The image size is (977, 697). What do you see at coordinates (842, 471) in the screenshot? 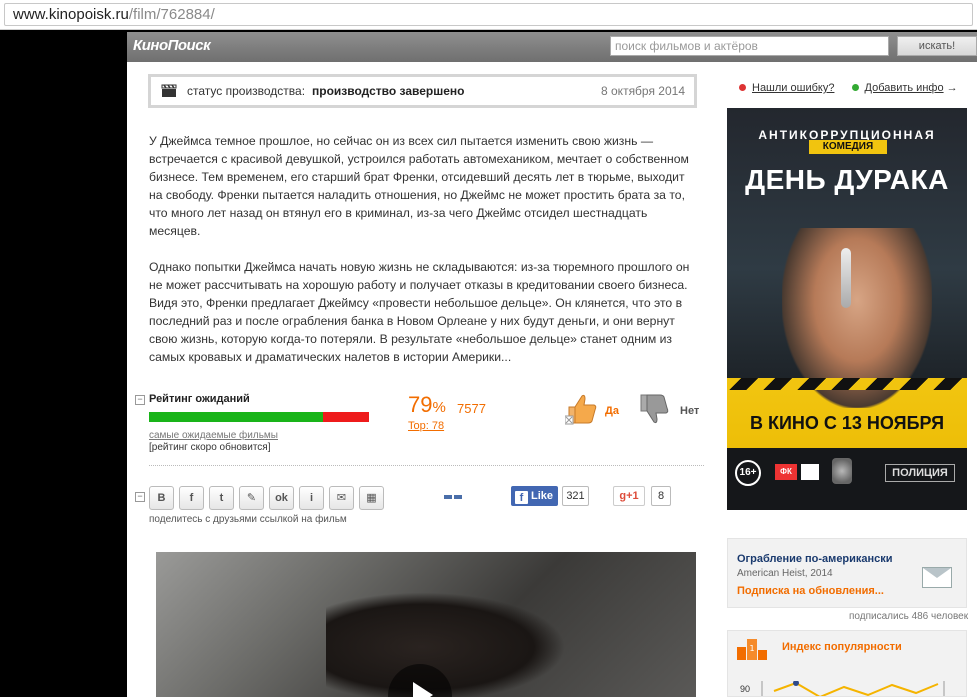
I see `emblem-logo` at bounding box center [842, 471].